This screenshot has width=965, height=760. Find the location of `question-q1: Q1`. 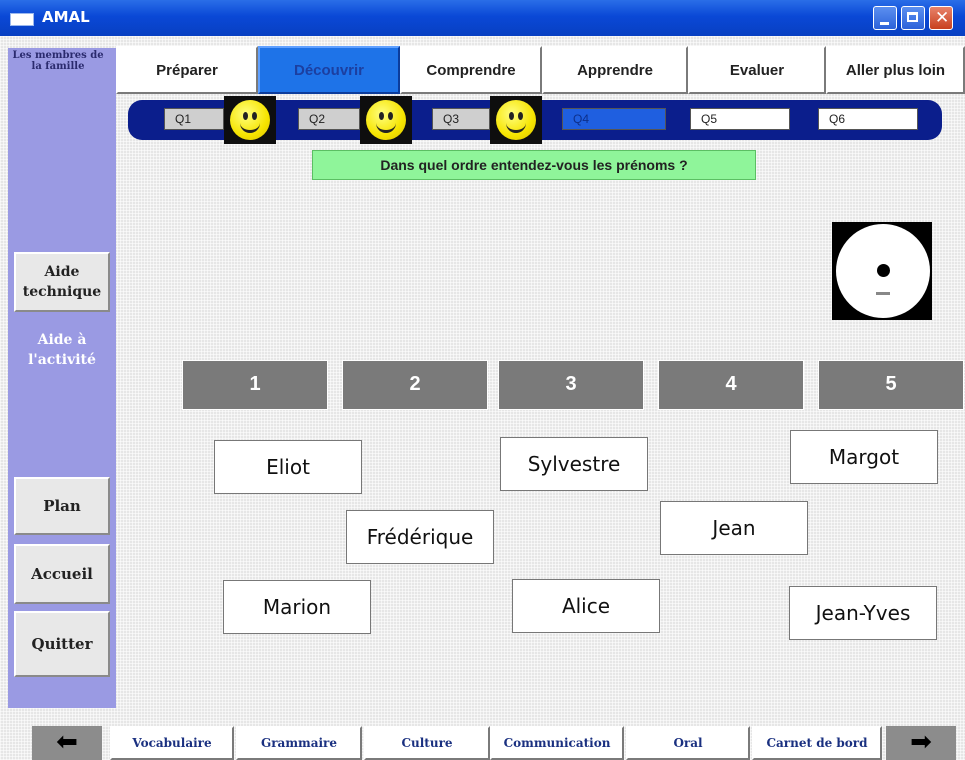

question-q1: Q1 is located at coordinates (194, 119).